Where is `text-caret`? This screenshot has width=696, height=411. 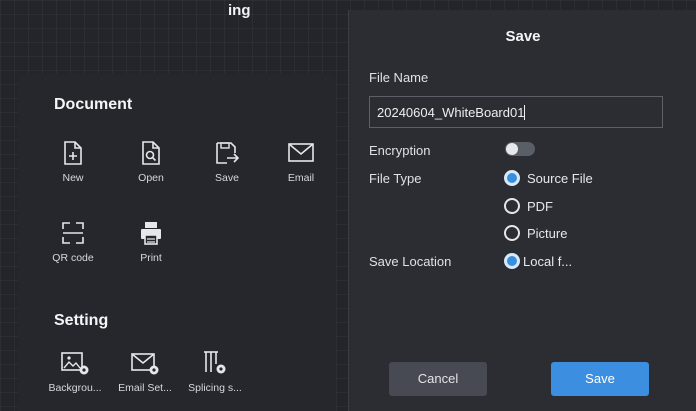
text-caret is located at coordinates (525, 112).